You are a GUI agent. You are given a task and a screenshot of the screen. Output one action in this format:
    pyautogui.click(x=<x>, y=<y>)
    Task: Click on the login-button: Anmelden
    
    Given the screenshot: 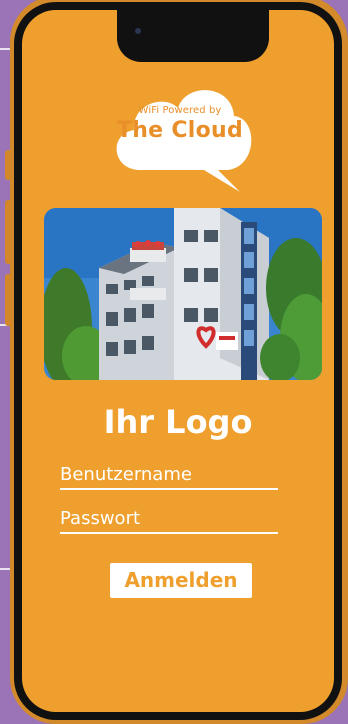 What is the action you would take?
    pyautogui.click(x=181, y=580)
    